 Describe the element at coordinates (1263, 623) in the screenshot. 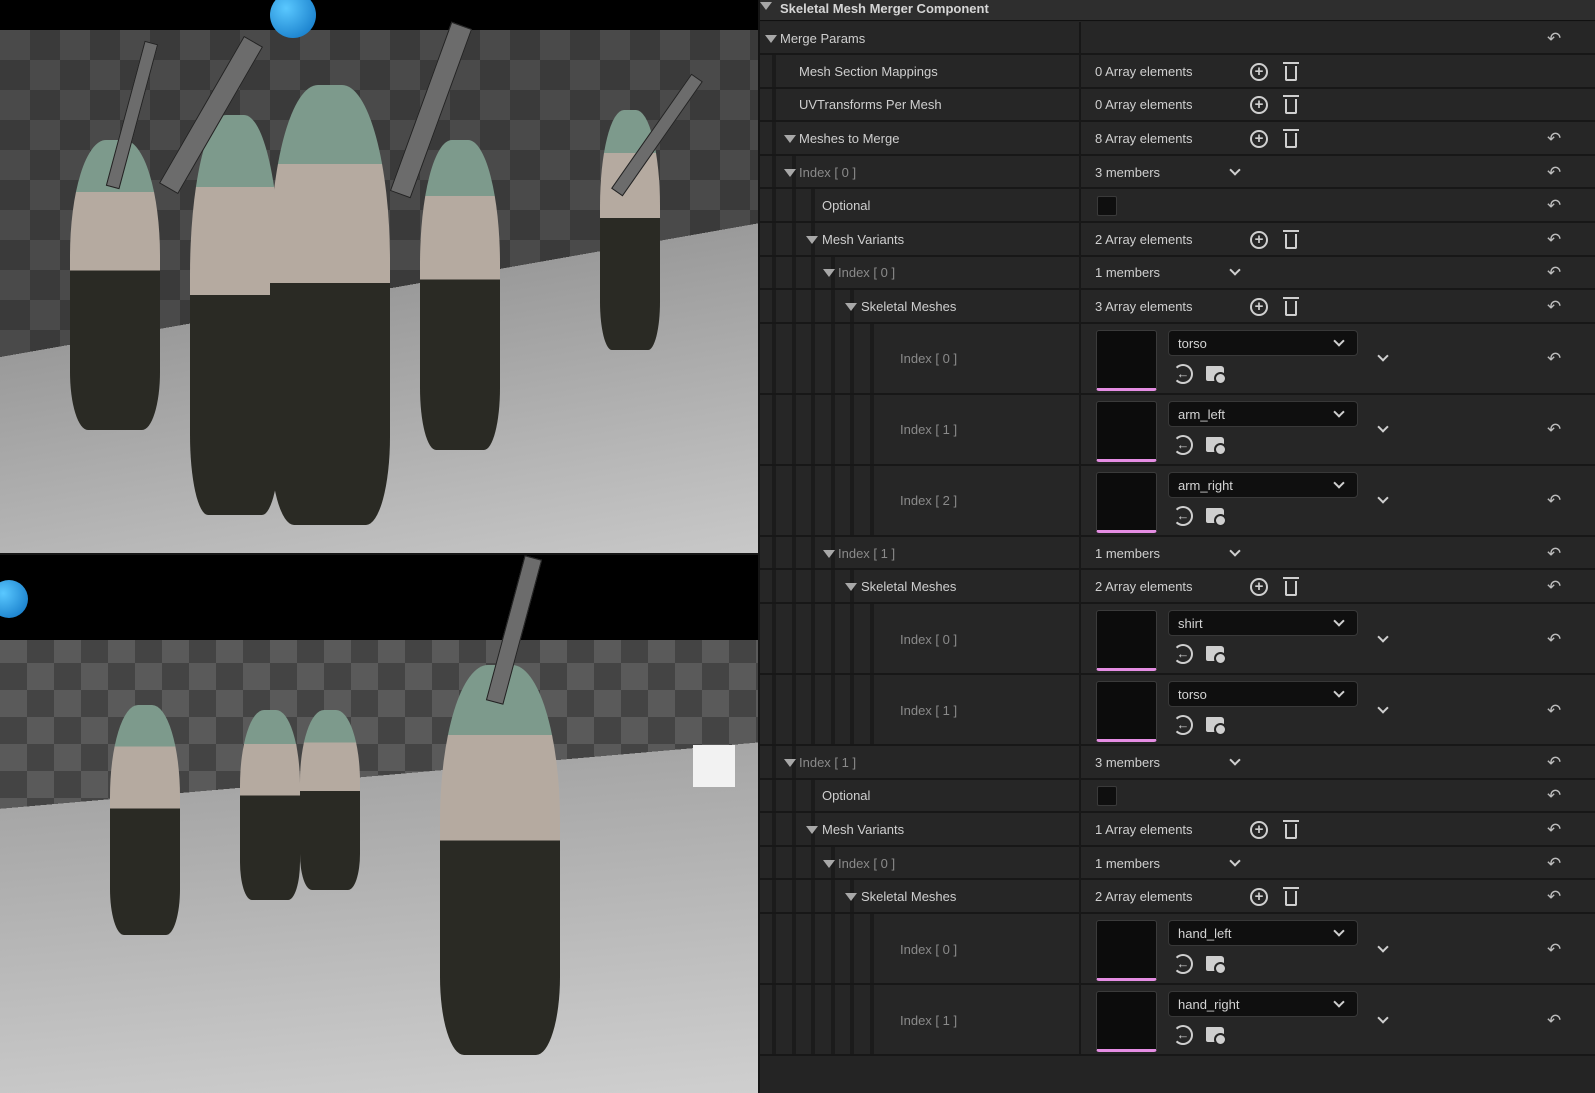

I see `asset-picker-combo: shirt` at that location.